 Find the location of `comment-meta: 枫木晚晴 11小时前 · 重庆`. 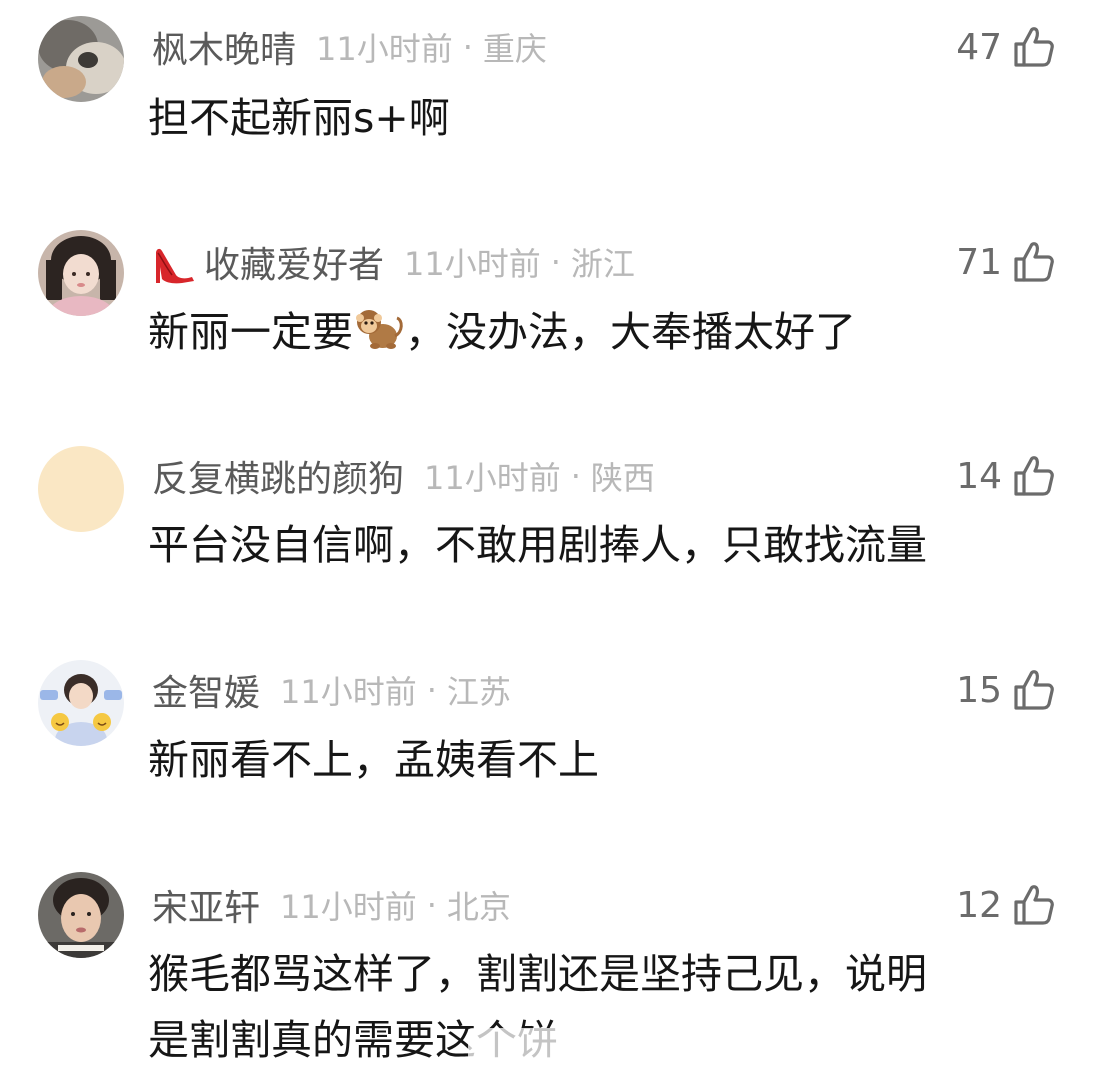

comment-meta: 枫木晚晴 11小时前 · 重庆 is located at coordinates (349, 47).